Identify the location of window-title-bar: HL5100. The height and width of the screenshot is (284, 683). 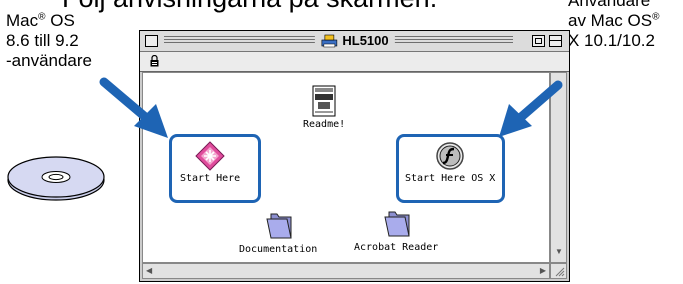
(354, 41).